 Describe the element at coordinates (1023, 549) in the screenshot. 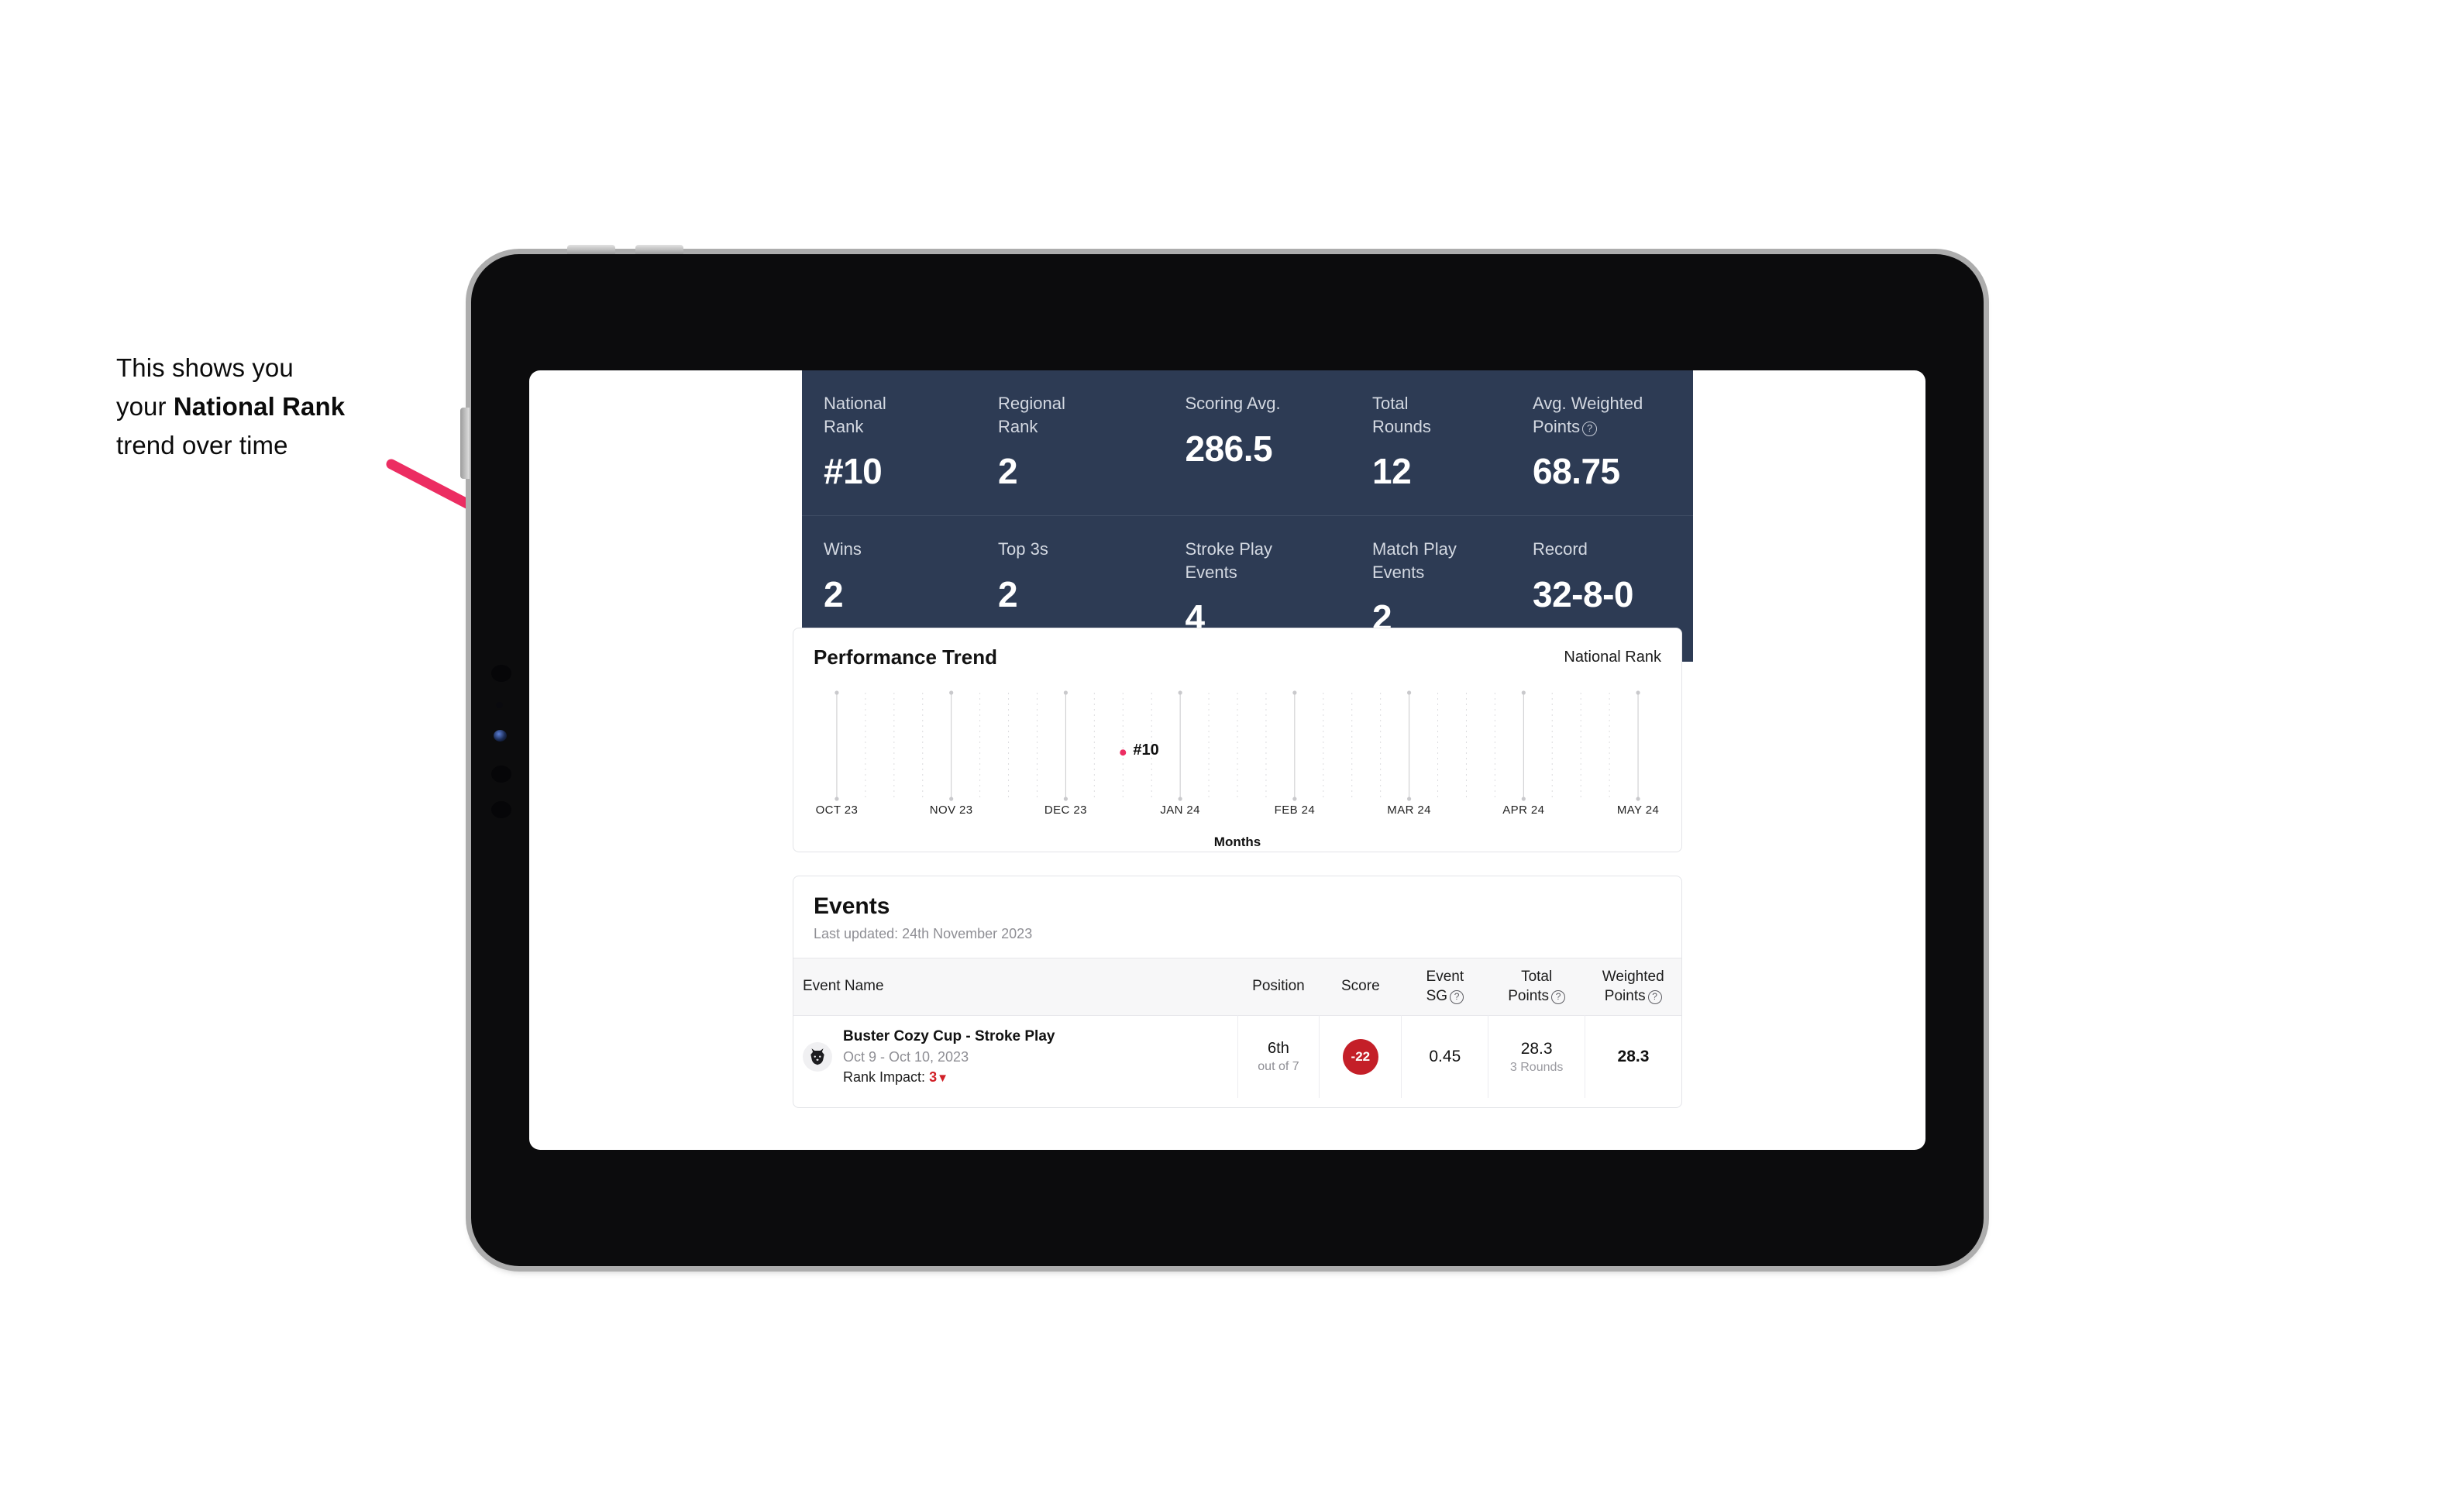

I see `stat-label: Top 3s` at that location.